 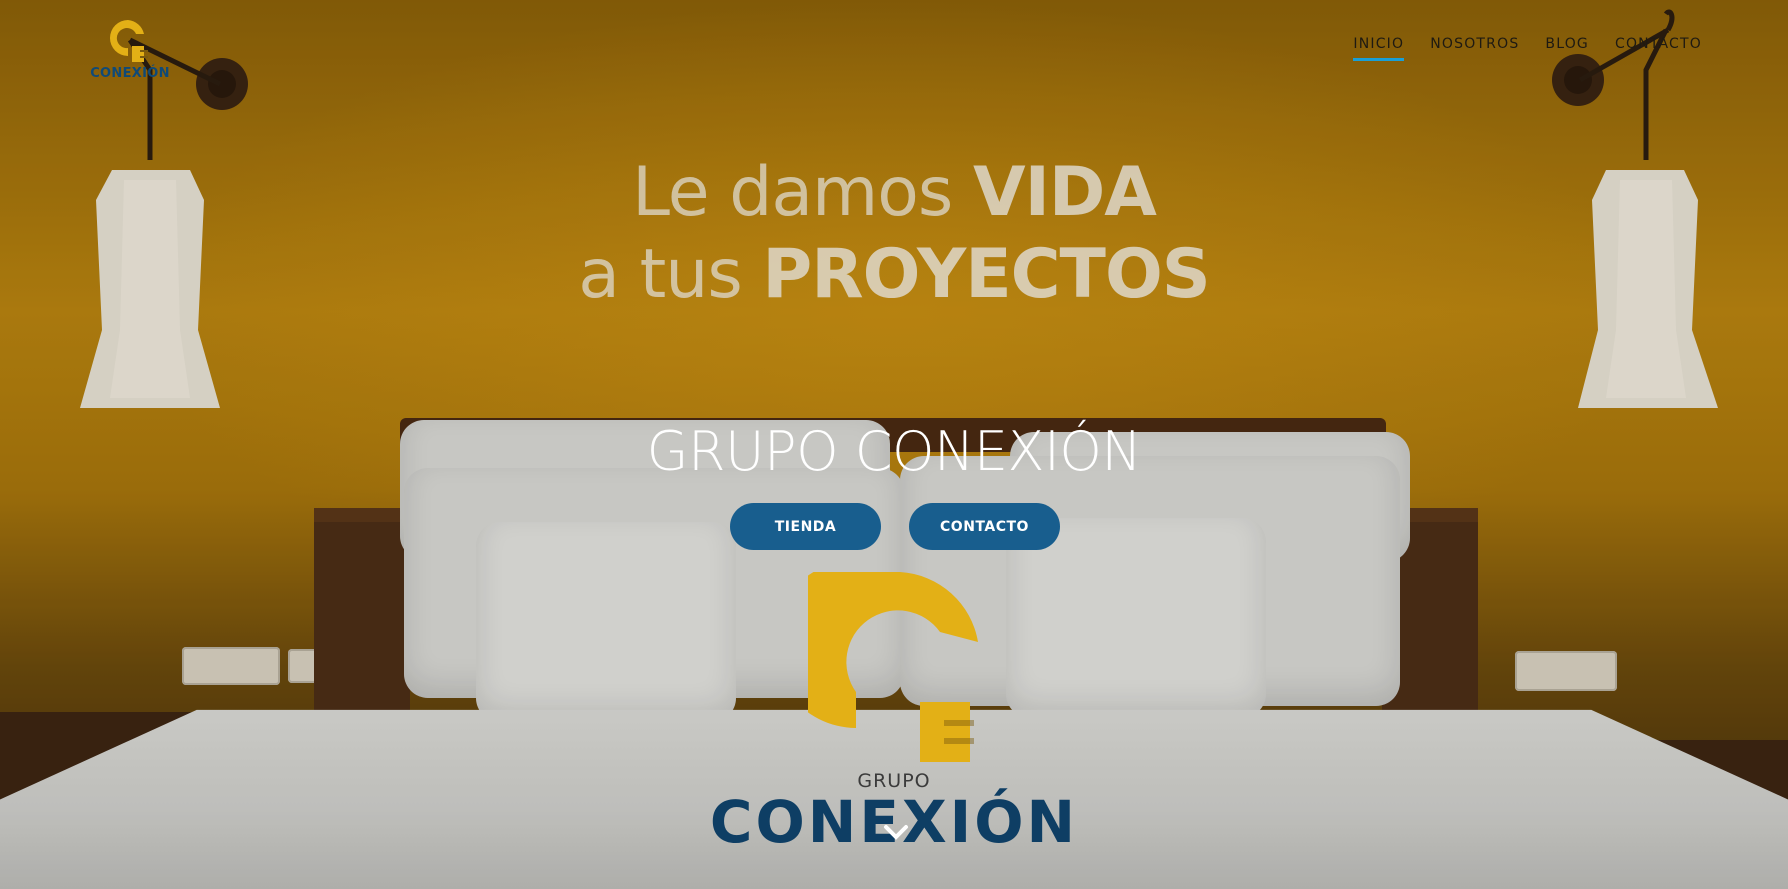 I want to click on hero-title: GRUPO CONEXIÓN, so click(x=894, y=451).